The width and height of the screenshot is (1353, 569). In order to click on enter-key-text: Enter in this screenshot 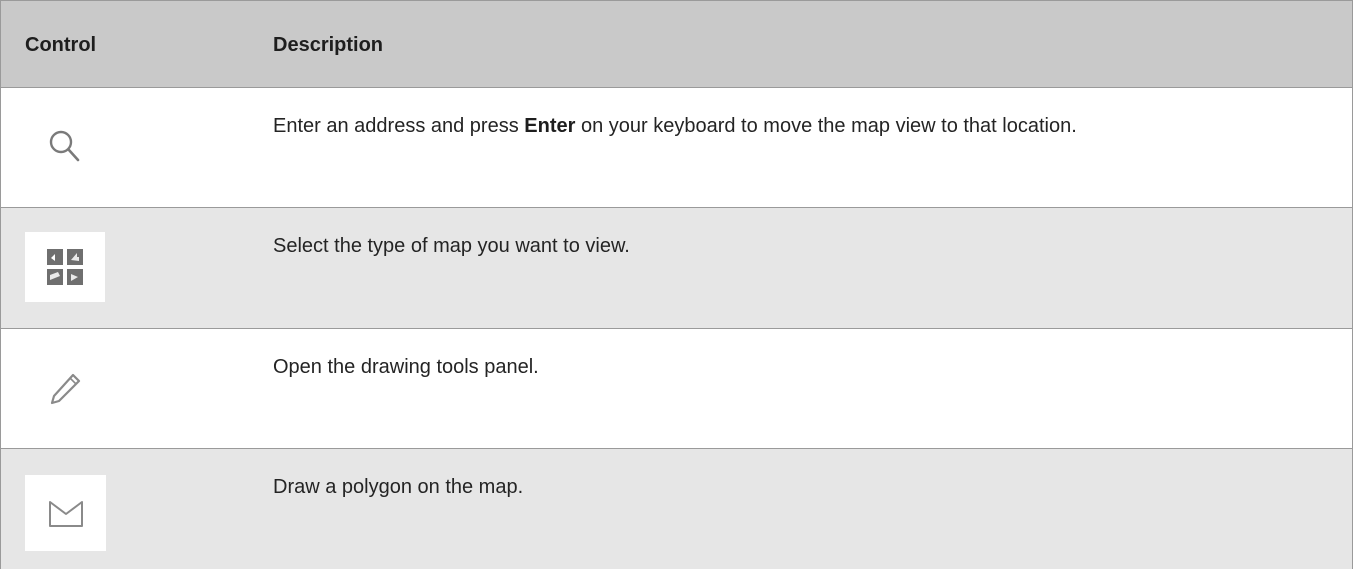, I will do `click(550, 126)`.